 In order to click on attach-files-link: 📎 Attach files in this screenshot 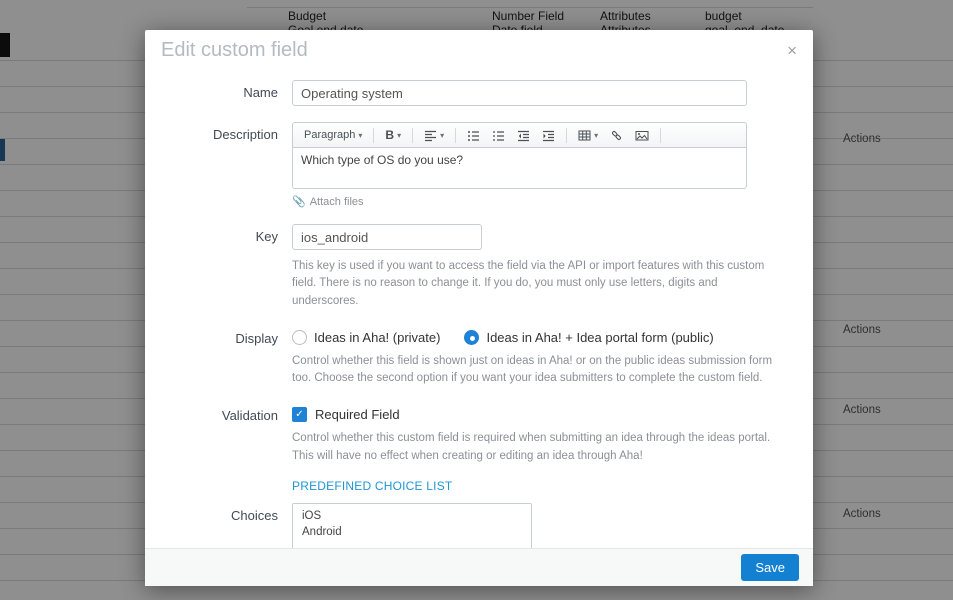, I will do `click(542, 202)`.